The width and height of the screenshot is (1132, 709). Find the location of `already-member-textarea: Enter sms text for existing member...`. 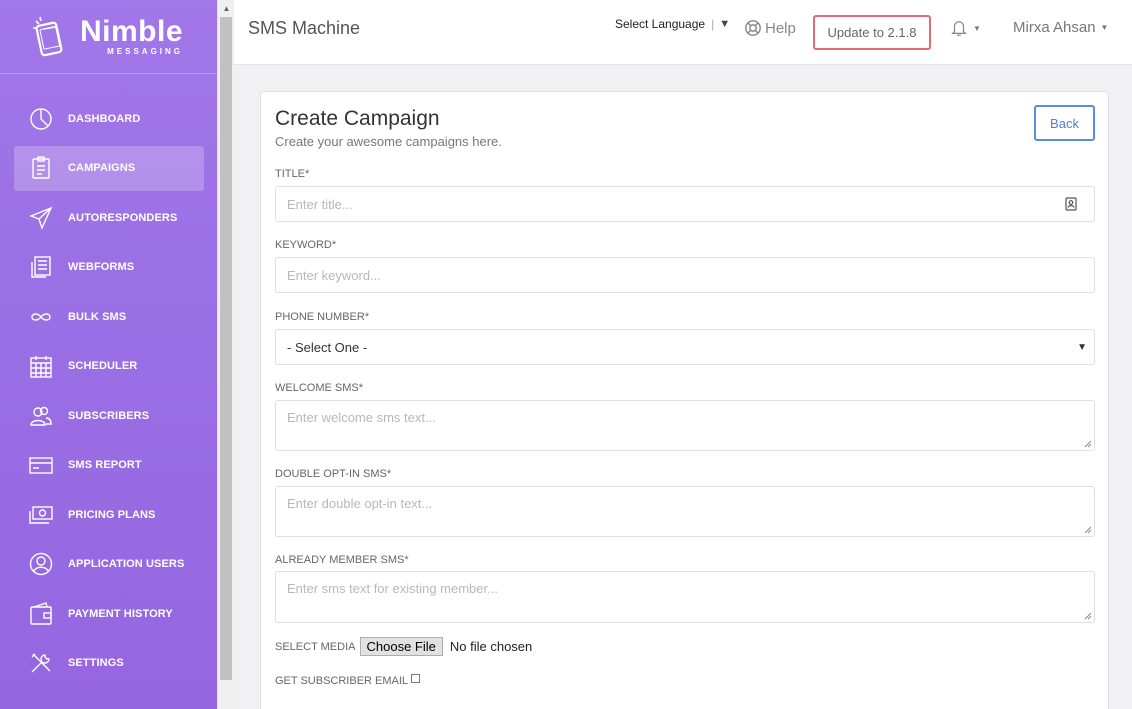

already-member-textarea: Enter sms text for existing member... is located at coordinates (685, 597).